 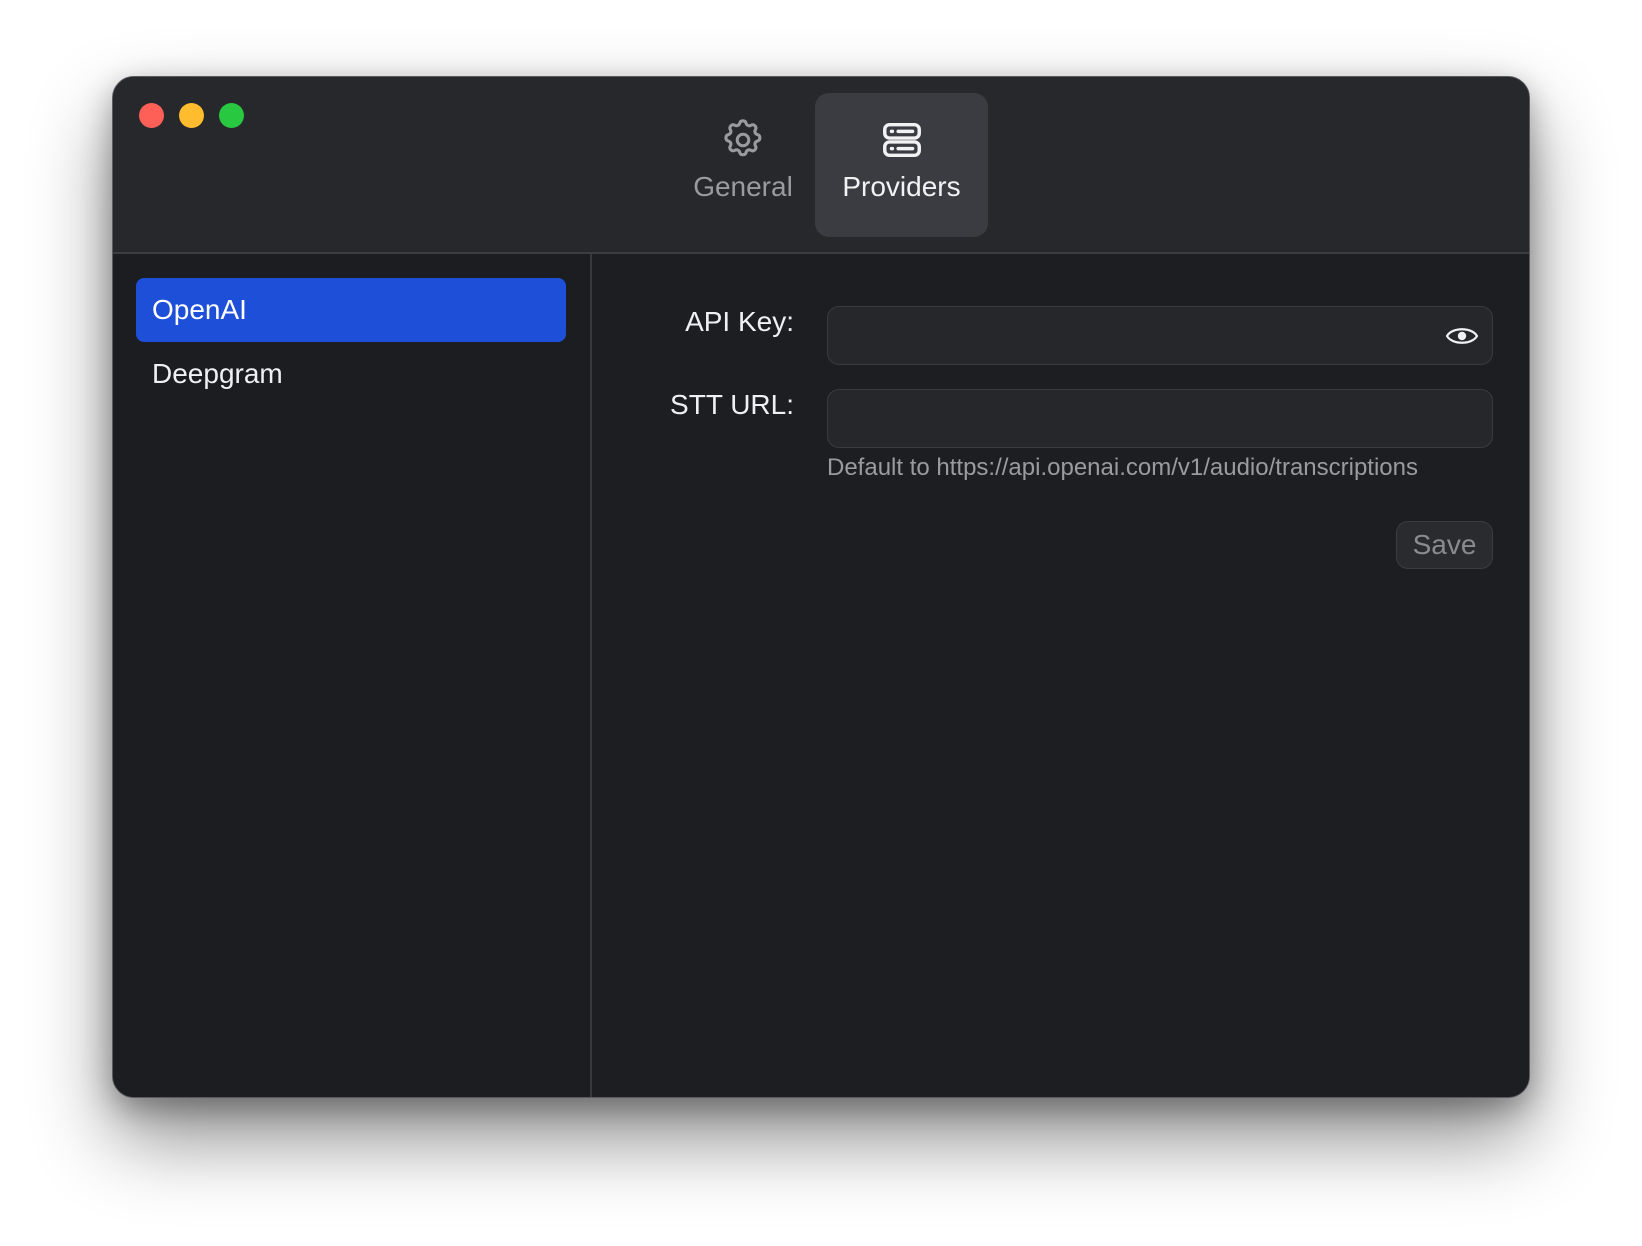 I want to click on api-key-label: API Key:, so click(x=739, y=321).